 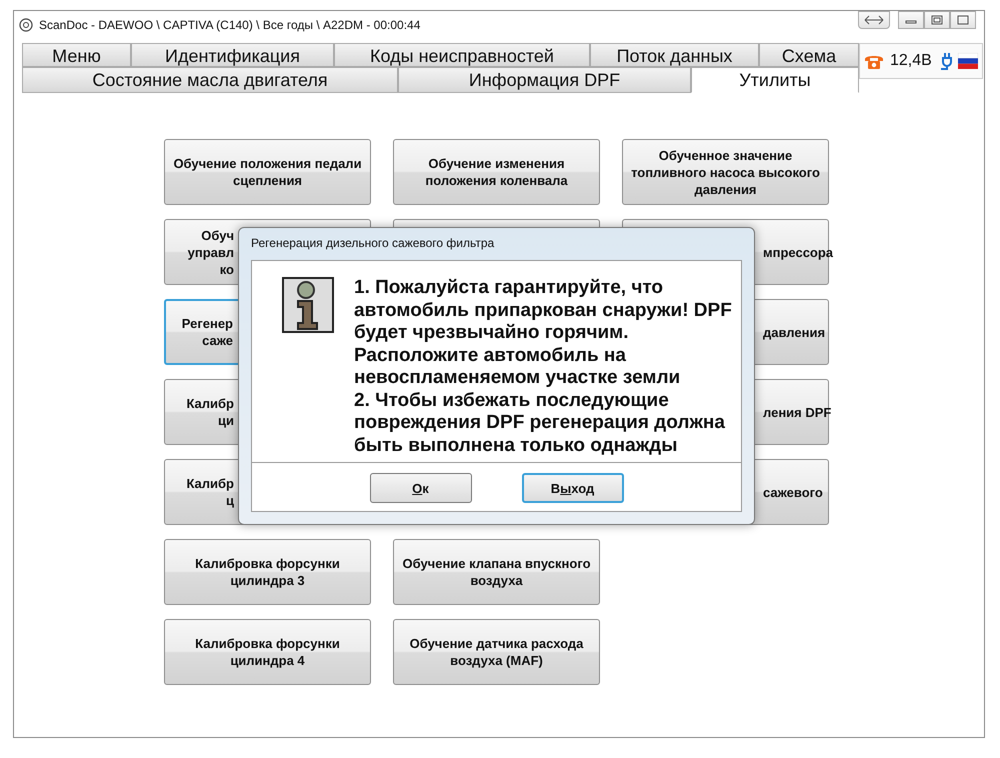 What do you see at coordinates (543, 367) in the screenshot?
I see `message-text: 1. Пожалуйста гарантируйте, что автомобиль припаркован снаружи! DPF будет чрезвычайно горячим. Расположите автомобиль на невоспламеняемом участке земли 2. Чтобы избежать последующие повреждения DPF регенерация должна быть выполнена только однажды` at bounding box center [543, 367].